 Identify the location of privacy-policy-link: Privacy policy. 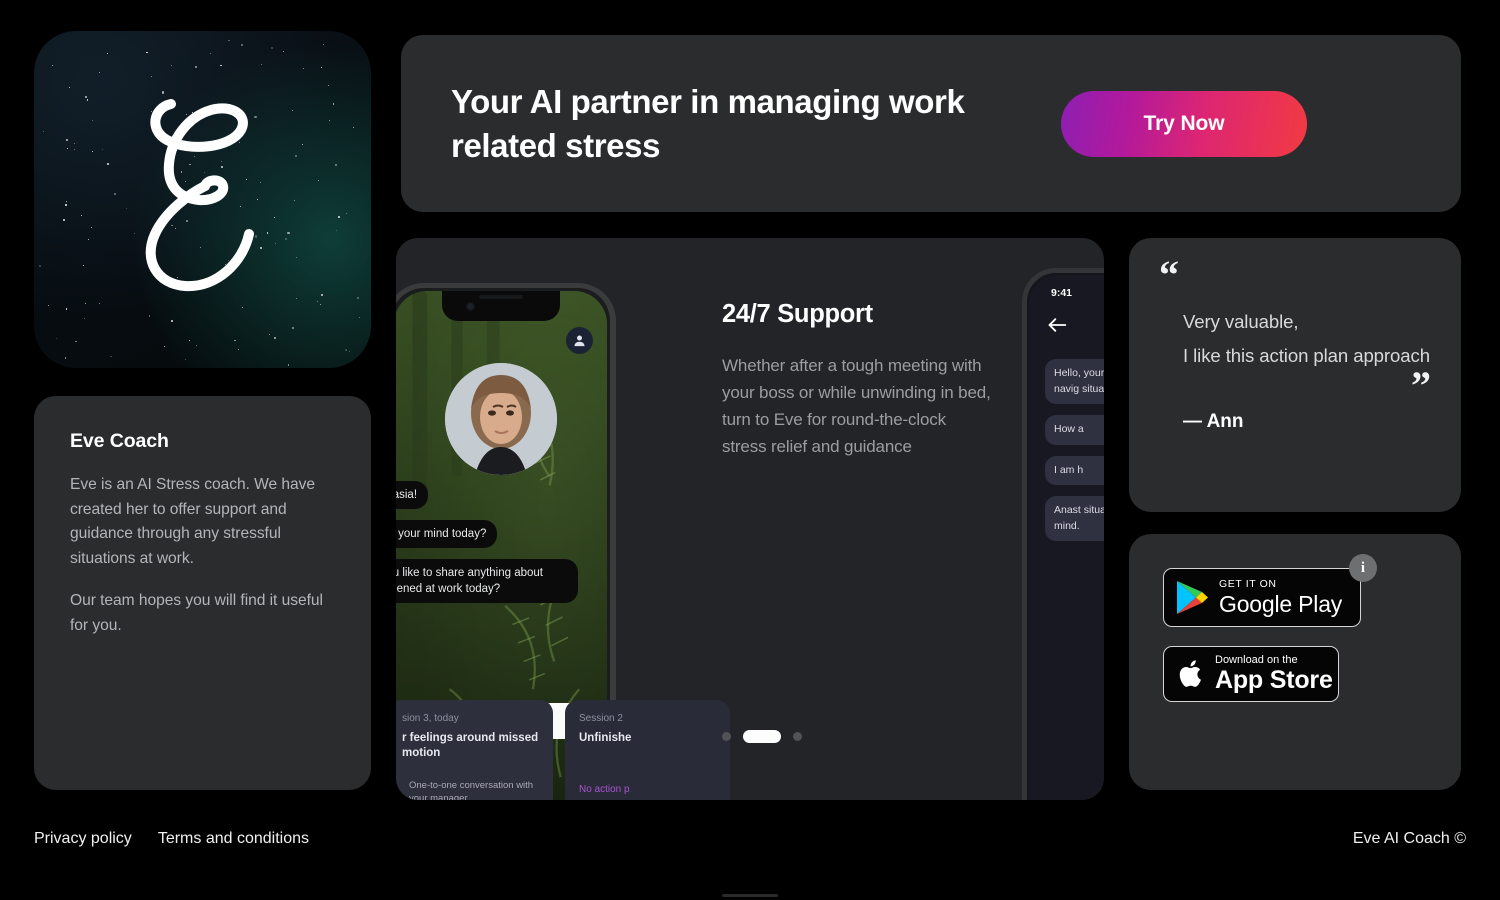
(83, 839).